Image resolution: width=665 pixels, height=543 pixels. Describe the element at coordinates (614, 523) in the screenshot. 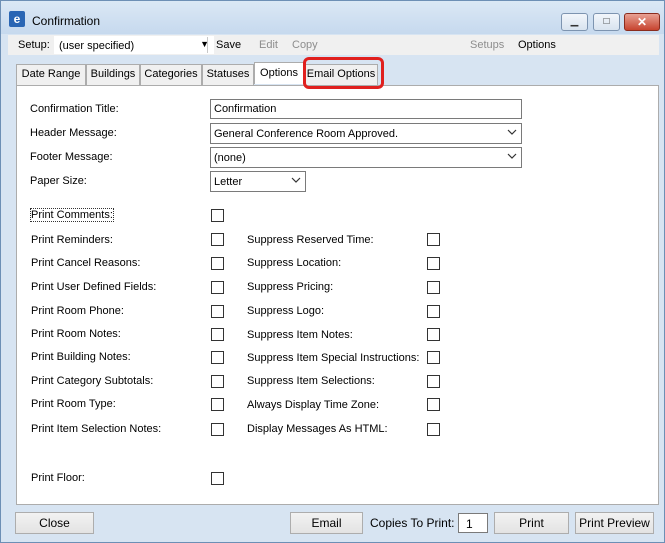

I see `print-preview-button: Print Preview` at that location.